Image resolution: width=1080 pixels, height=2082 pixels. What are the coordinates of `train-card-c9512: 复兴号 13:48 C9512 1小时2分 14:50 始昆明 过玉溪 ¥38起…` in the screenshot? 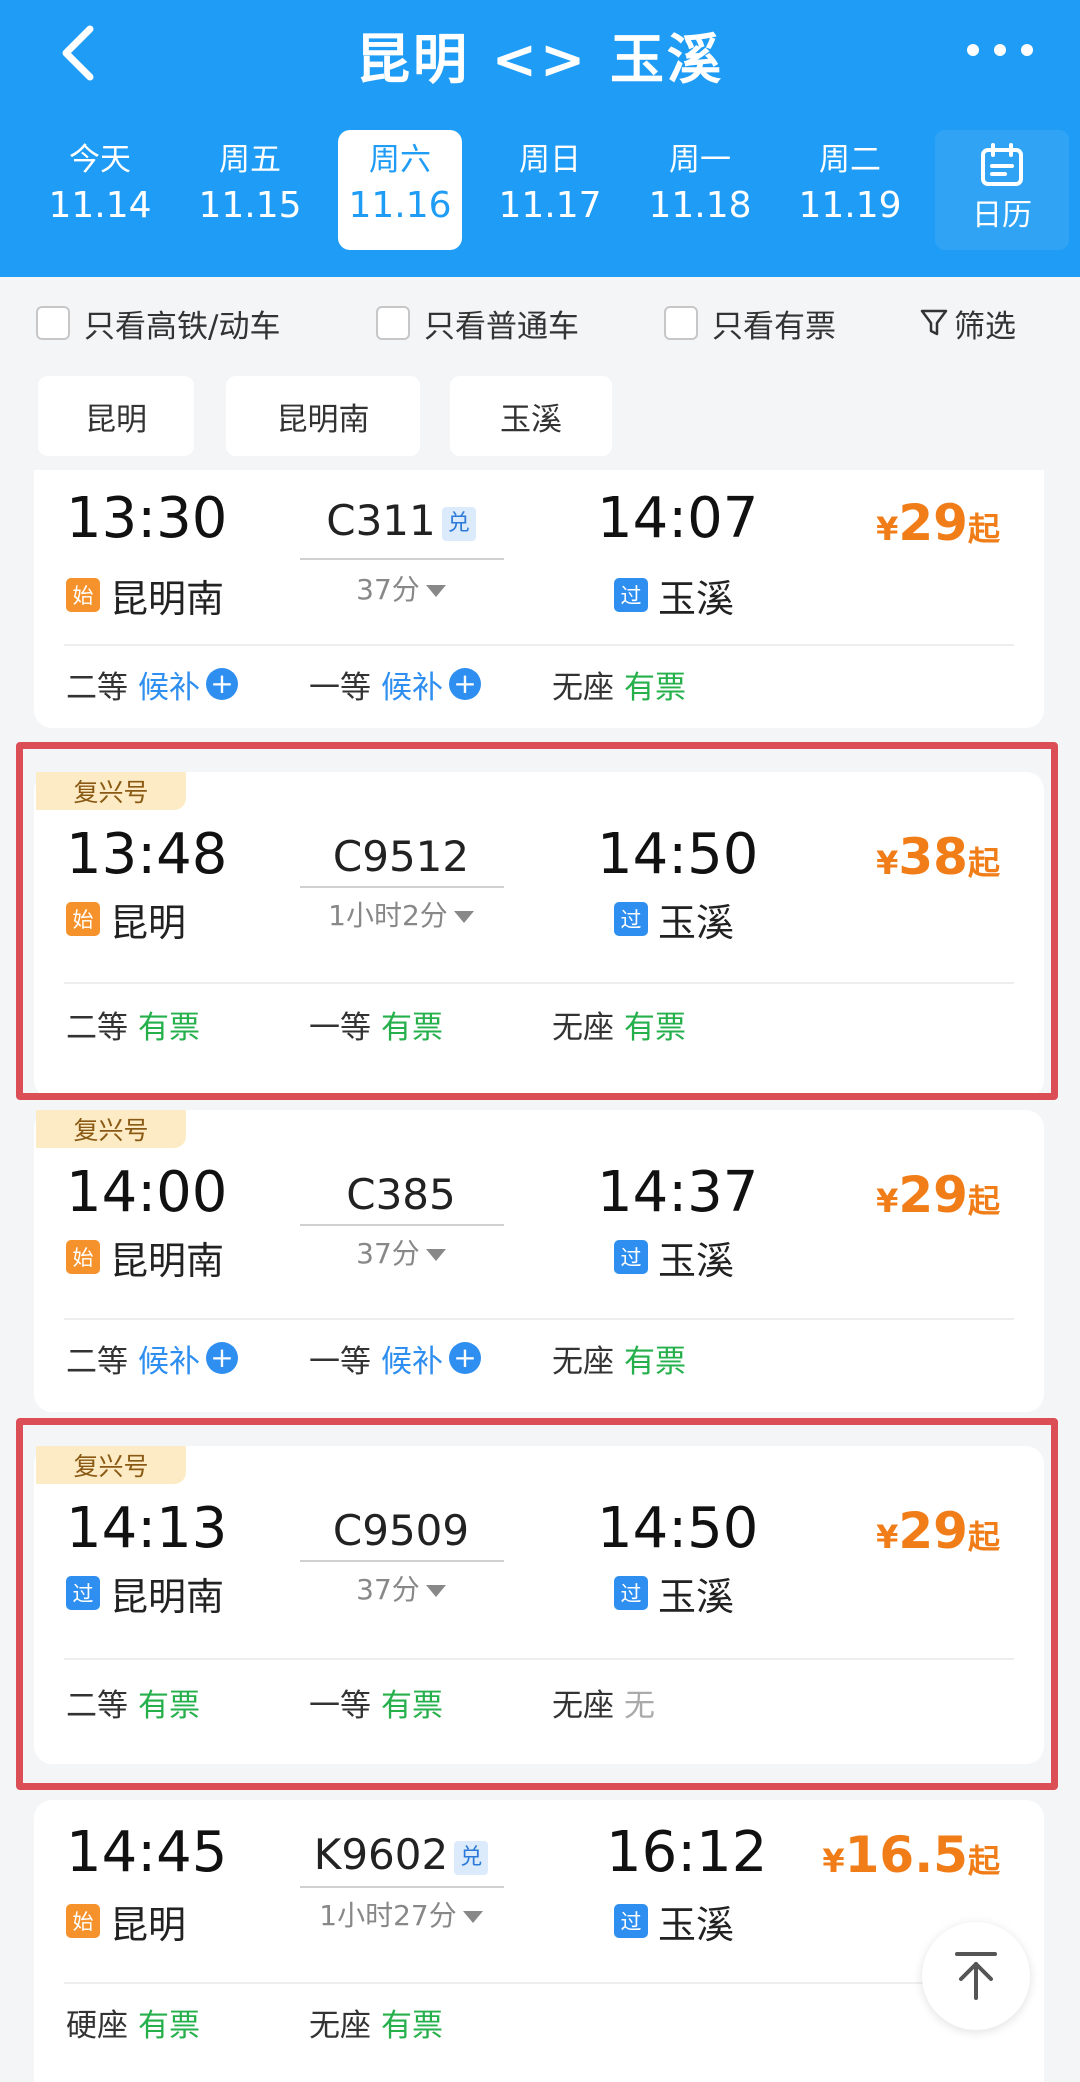 It's located at (539, 935).